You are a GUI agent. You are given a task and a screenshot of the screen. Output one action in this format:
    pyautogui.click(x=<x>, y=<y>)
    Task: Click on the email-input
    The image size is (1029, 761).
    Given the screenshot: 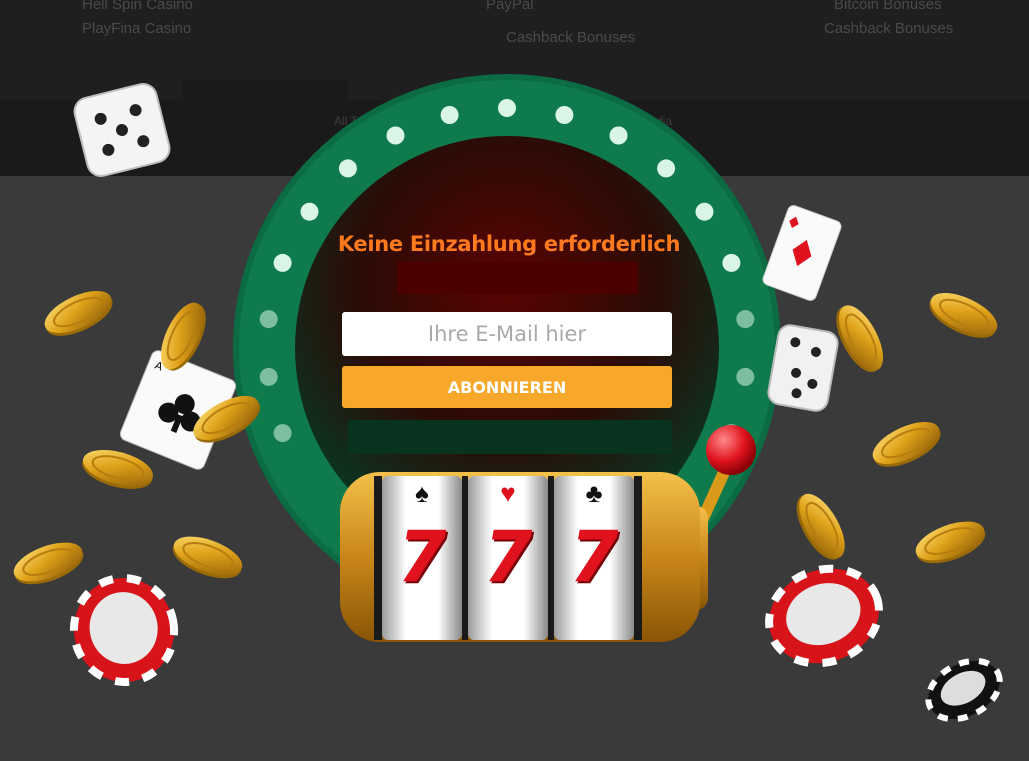 What is the action you would take?
    pyautogui.click(x=507, y=334)
    